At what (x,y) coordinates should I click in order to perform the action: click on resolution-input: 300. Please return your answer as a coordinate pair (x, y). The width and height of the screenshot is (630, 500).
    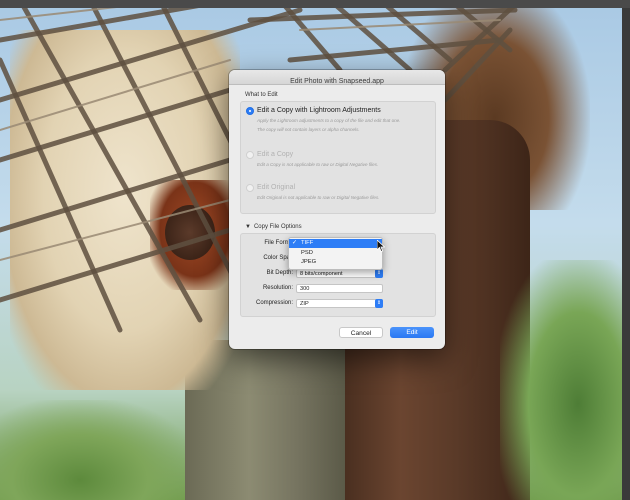
    Looking at the image, I should click on (339, 288).